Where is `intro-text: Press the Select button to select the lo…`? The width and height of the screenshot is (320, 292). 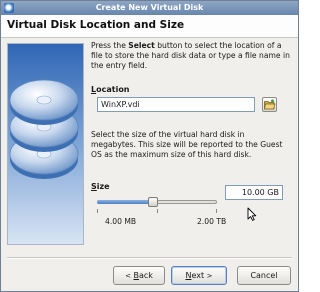 intro-text: Press the Select button to select the lo… is located at coordinates (191, 56).